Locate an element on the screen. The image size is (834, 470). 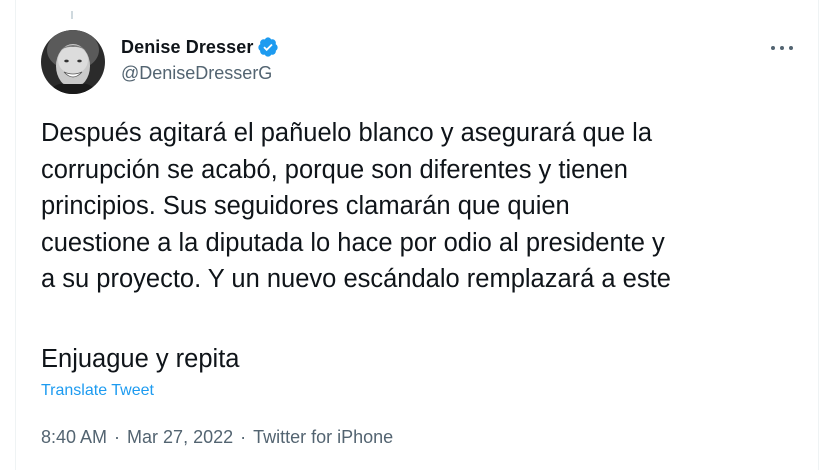
more-options-icon is located at coordinates (782, 48).